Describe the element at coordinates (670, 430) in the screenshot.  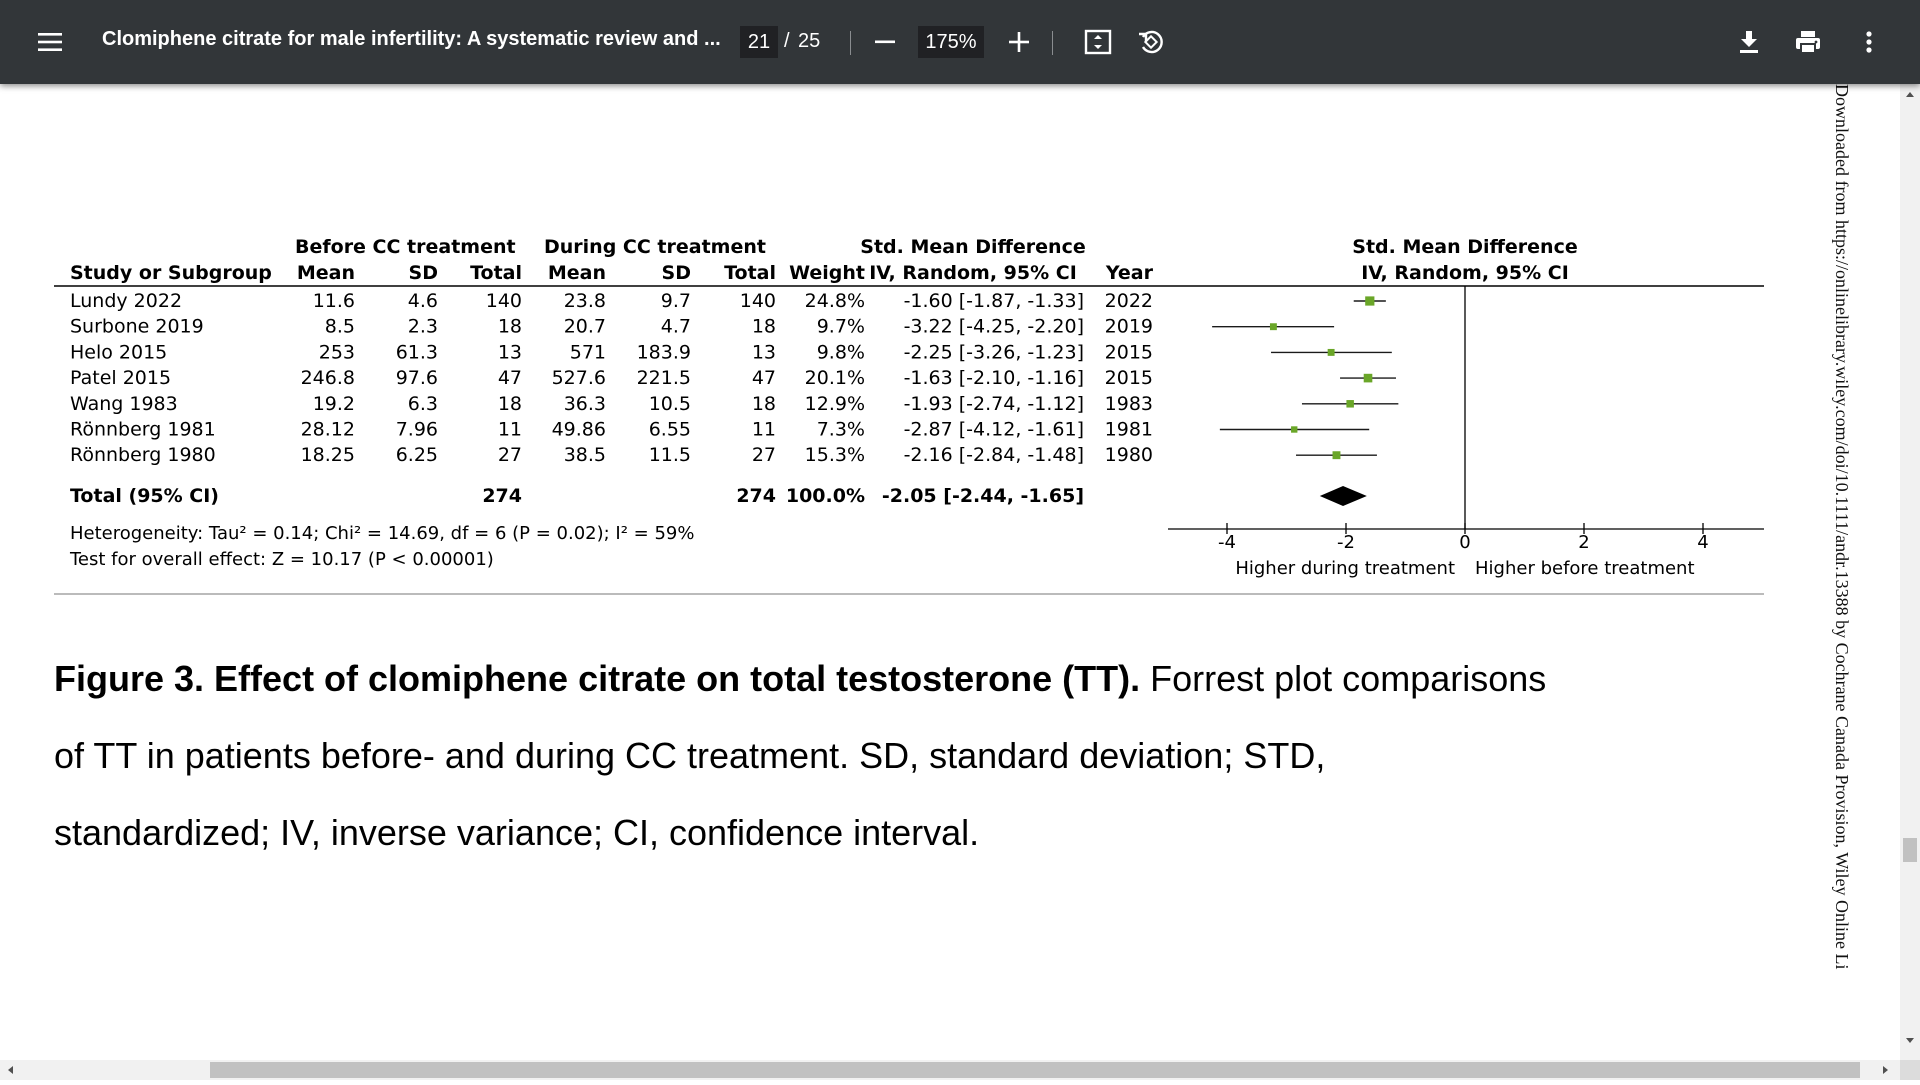
I see `table-cell-d-sd: 6.55` at that location.